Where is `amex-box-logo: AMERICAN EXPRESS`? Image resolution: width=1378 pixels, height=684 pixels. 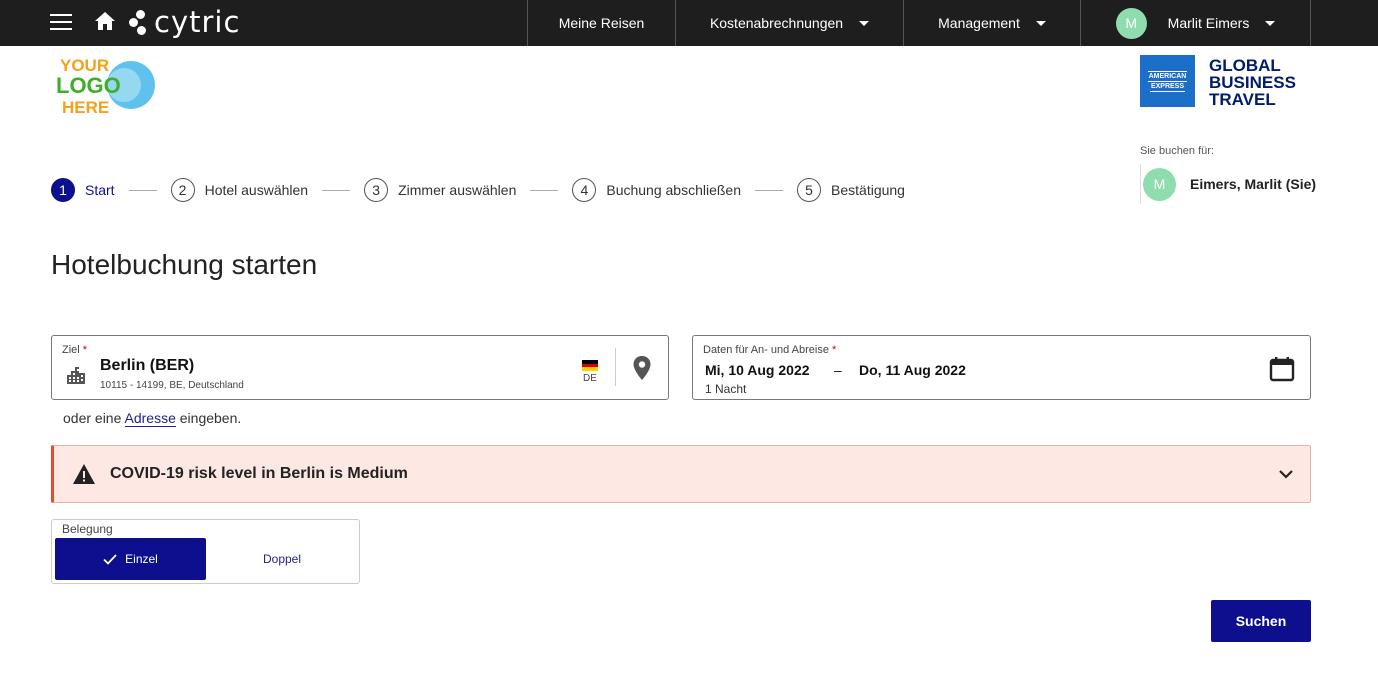
amex-box-logo: AMERICAN EXPRESS is located at coordinates (1167, 81).